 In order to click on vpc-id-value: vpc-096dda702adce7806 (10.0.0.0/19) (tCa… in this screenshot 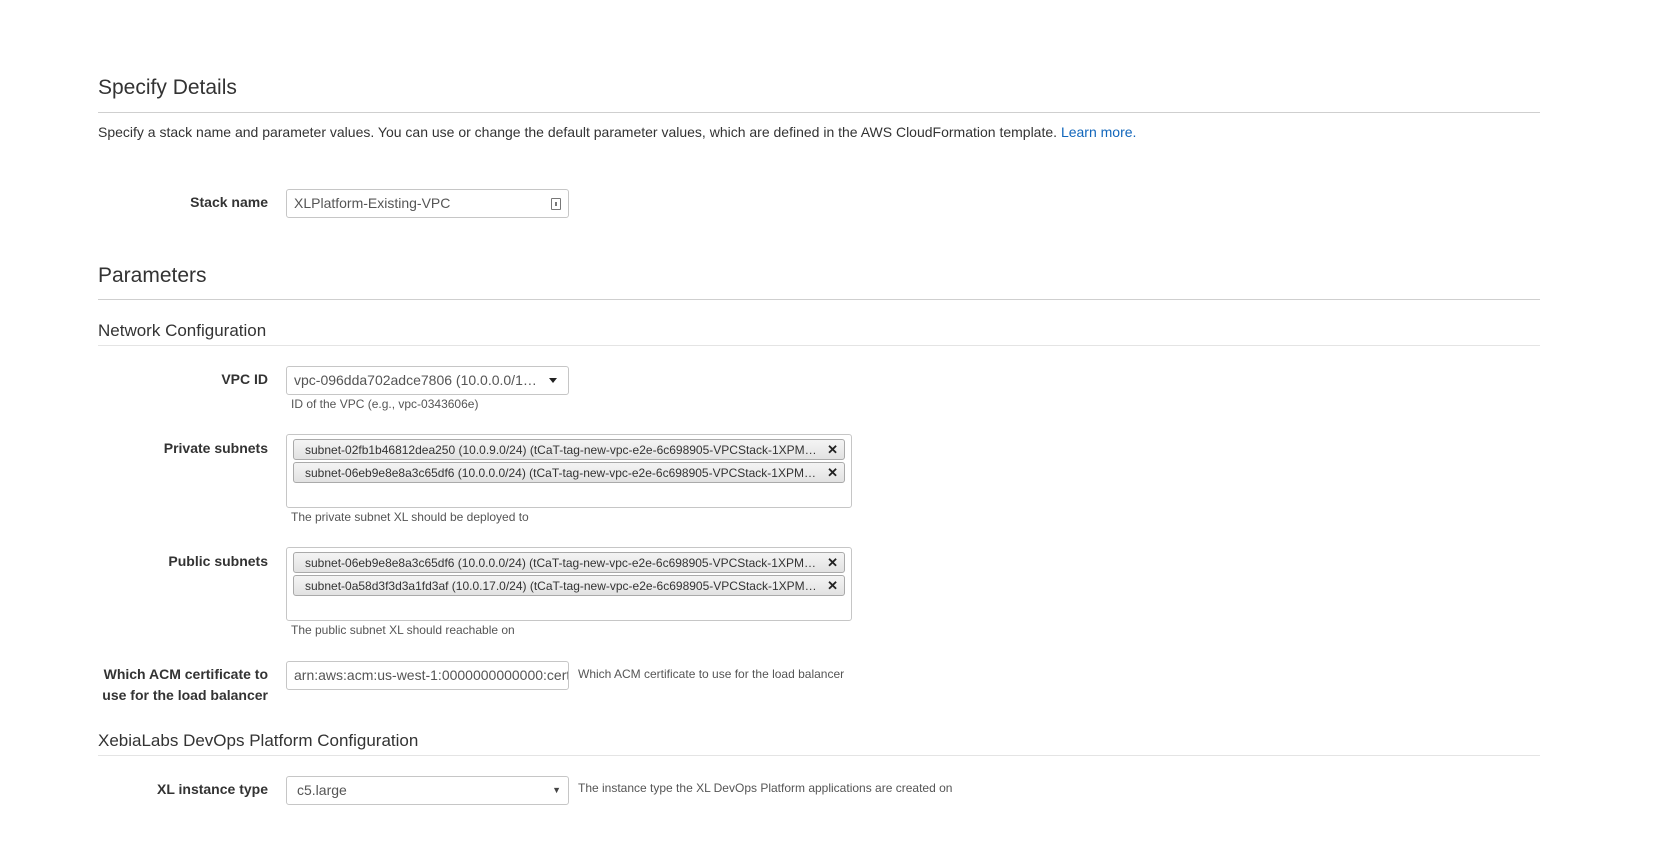, I will do `click(417, 380)`.